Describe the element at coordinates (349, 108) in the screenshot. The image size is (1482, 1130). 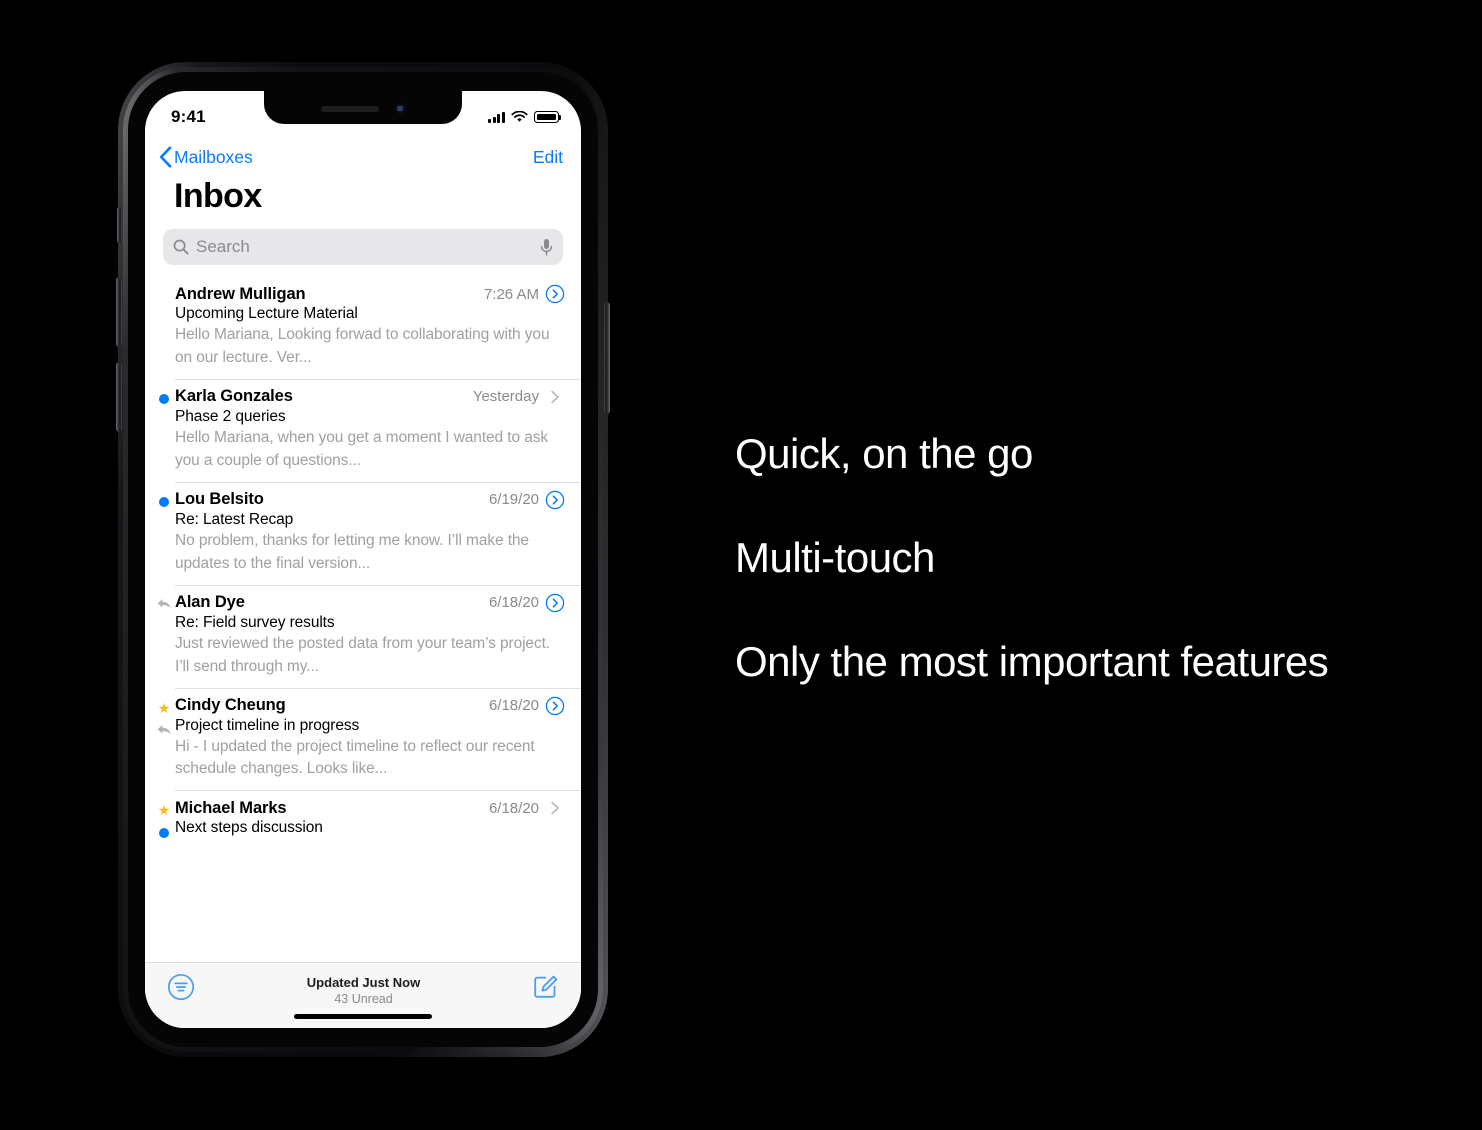
I see `earpiece-speaker-icon` at that location.